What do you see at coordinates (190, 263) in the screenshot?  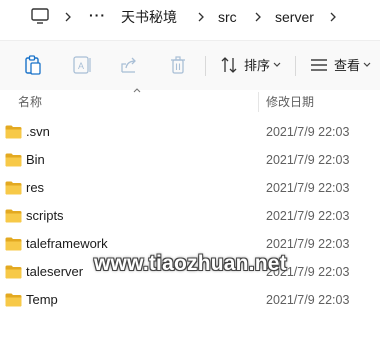 I see `watermark: www.tiaozhuan.net` at bounding box center [190, 263].